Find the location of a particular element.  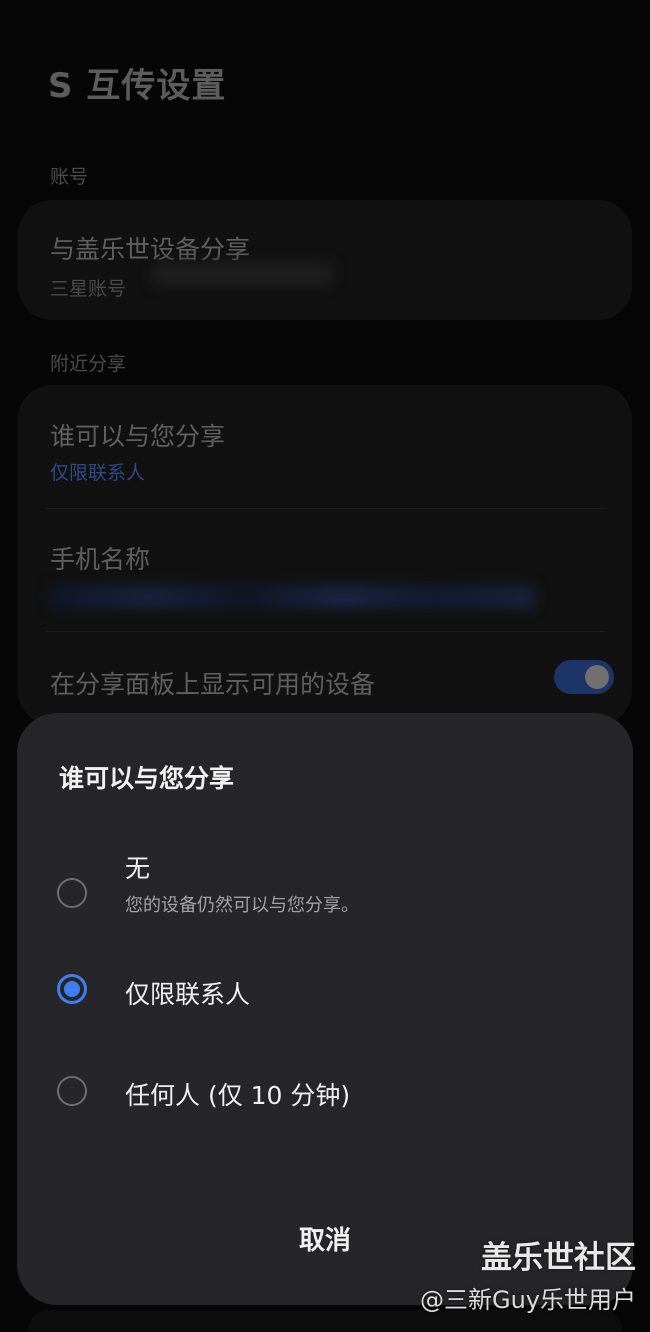

page-title: S 互传设置 is located at coordinates (137, 86).